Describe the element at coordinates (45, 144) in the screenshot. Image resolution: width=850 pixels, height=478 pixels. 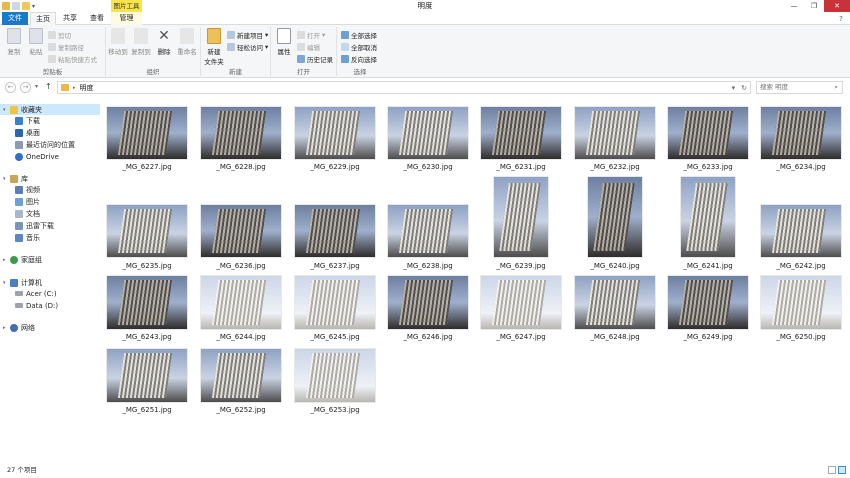
I see `nav-recent: 最近访问的位置` at that location.